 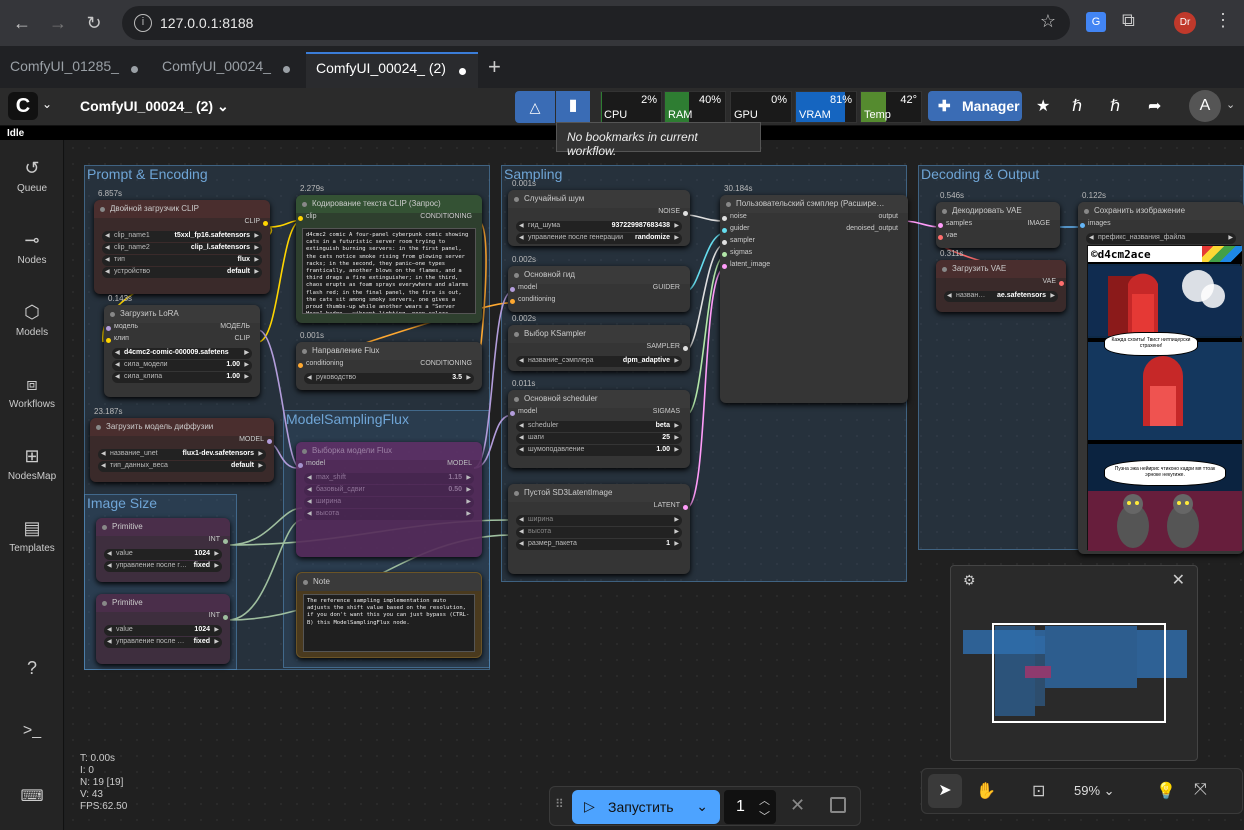 What do you see at coordinates (32, 248) in the screenshot?
I see `sidebar-item-nodes: ⊸ Nodes` at bounding box center [32, 248].